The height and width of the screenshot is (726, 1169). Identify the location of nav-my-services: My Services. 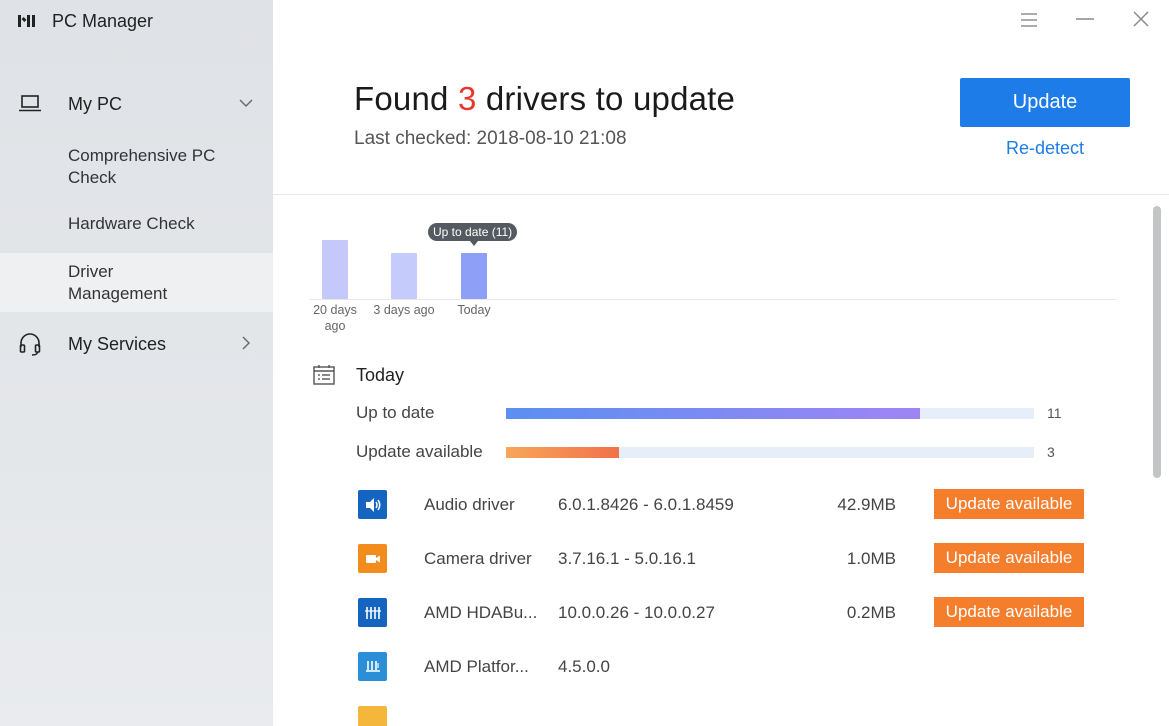
(136, 344).